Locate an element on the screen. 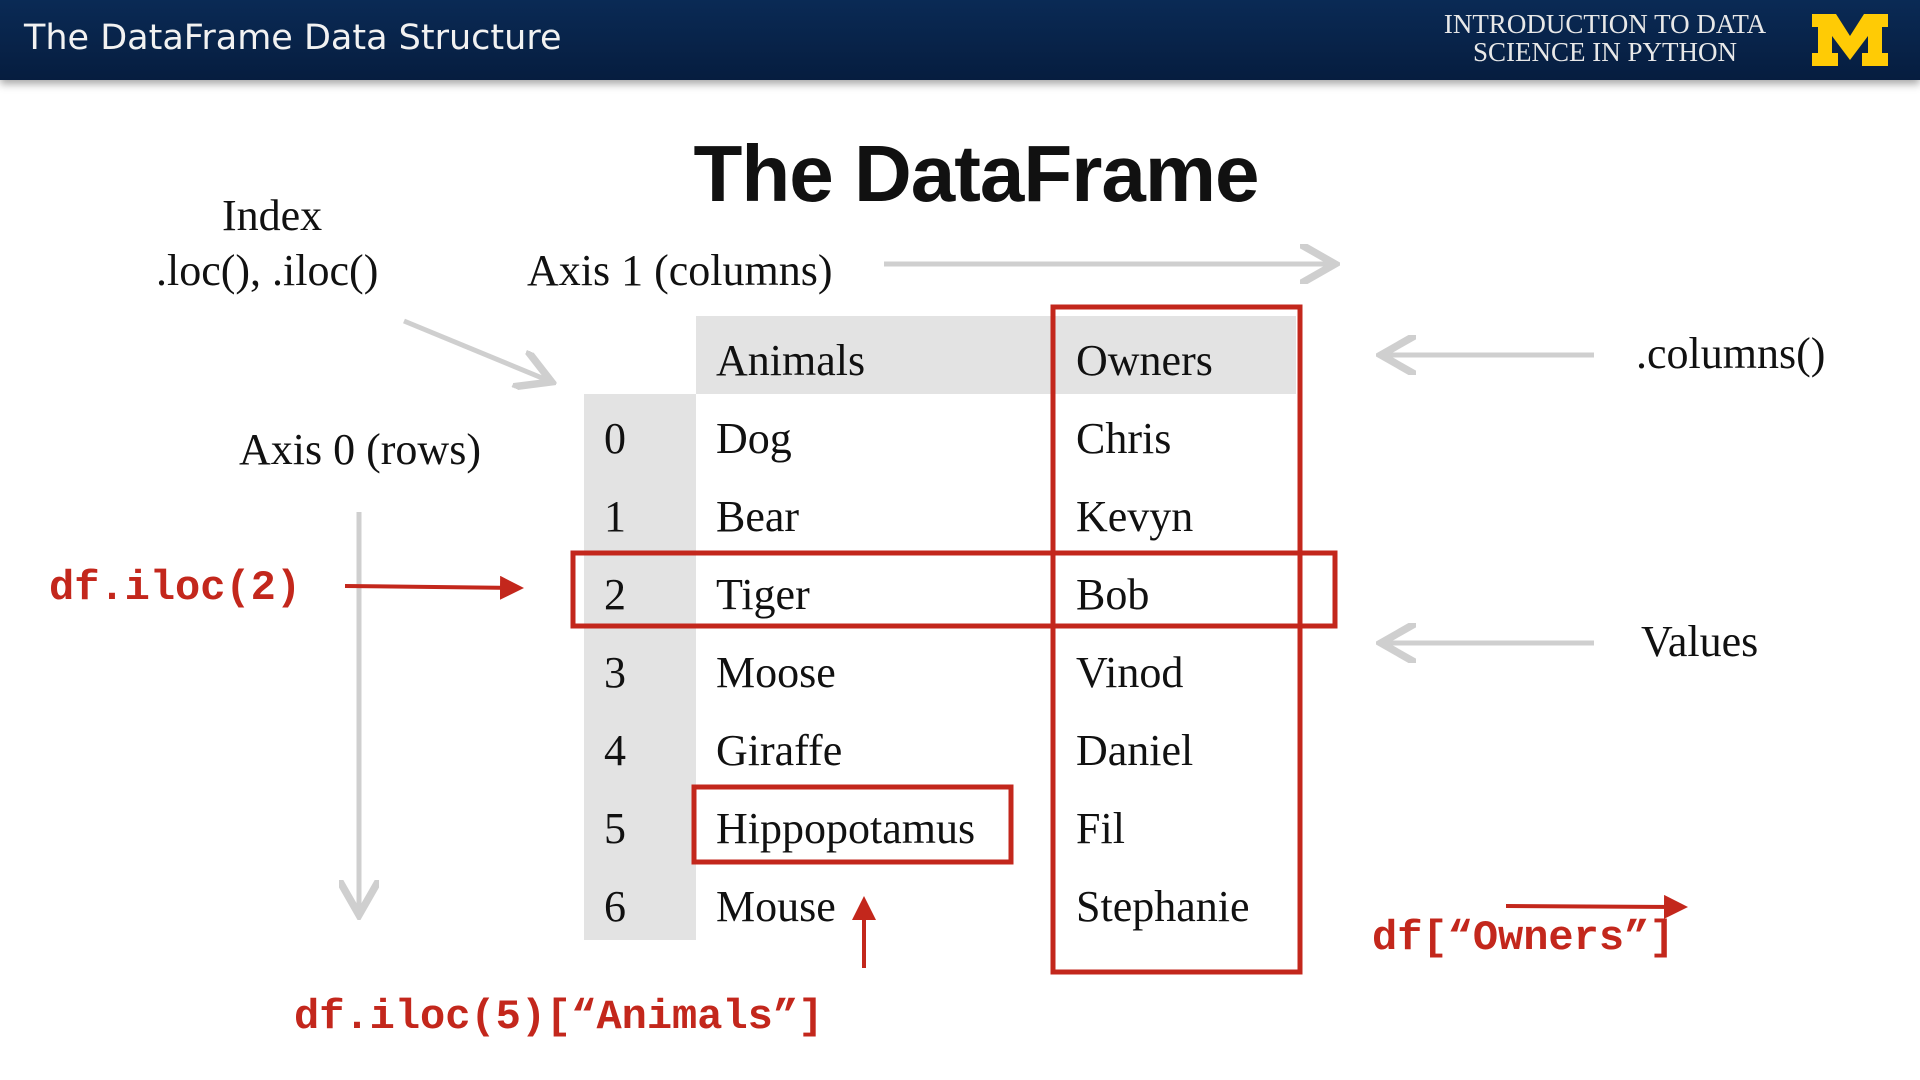 This screenshot has width=1920, height=1080. row-selection-arrow is located at coordinates (434, 587).